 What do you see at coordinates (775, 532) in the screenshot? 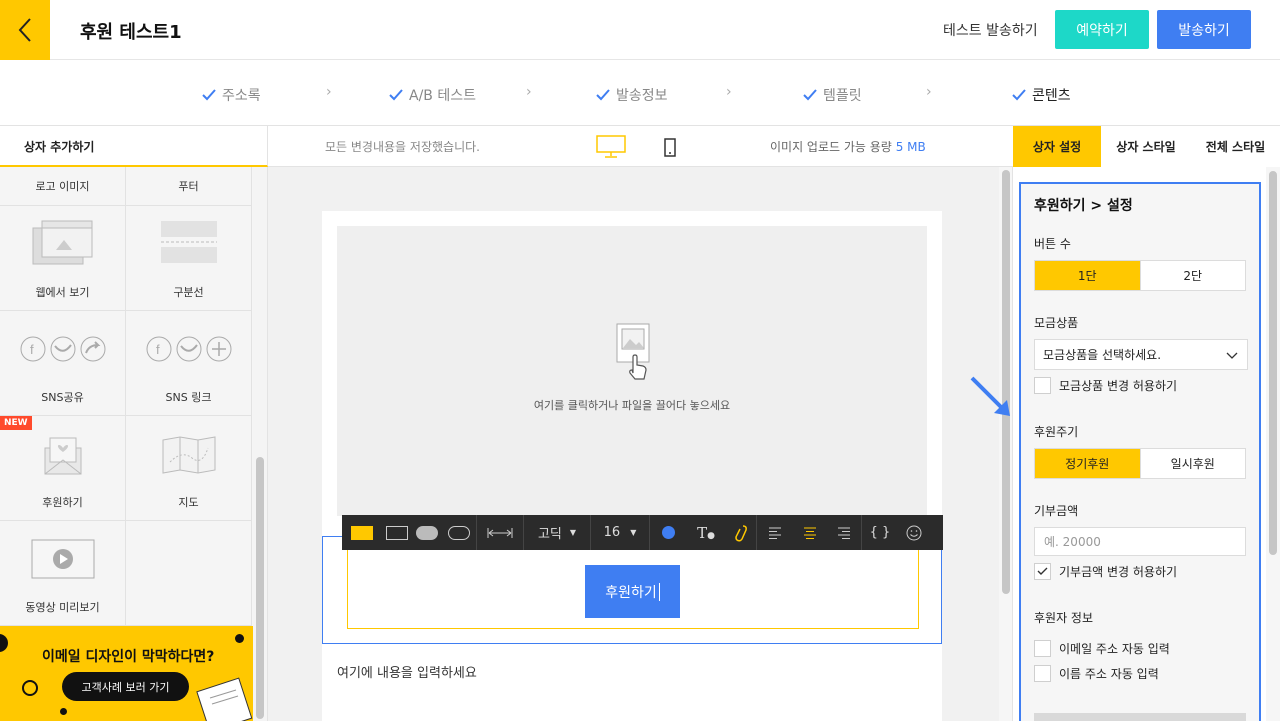
I see `align-left-button` at bounding box center [775, 532].